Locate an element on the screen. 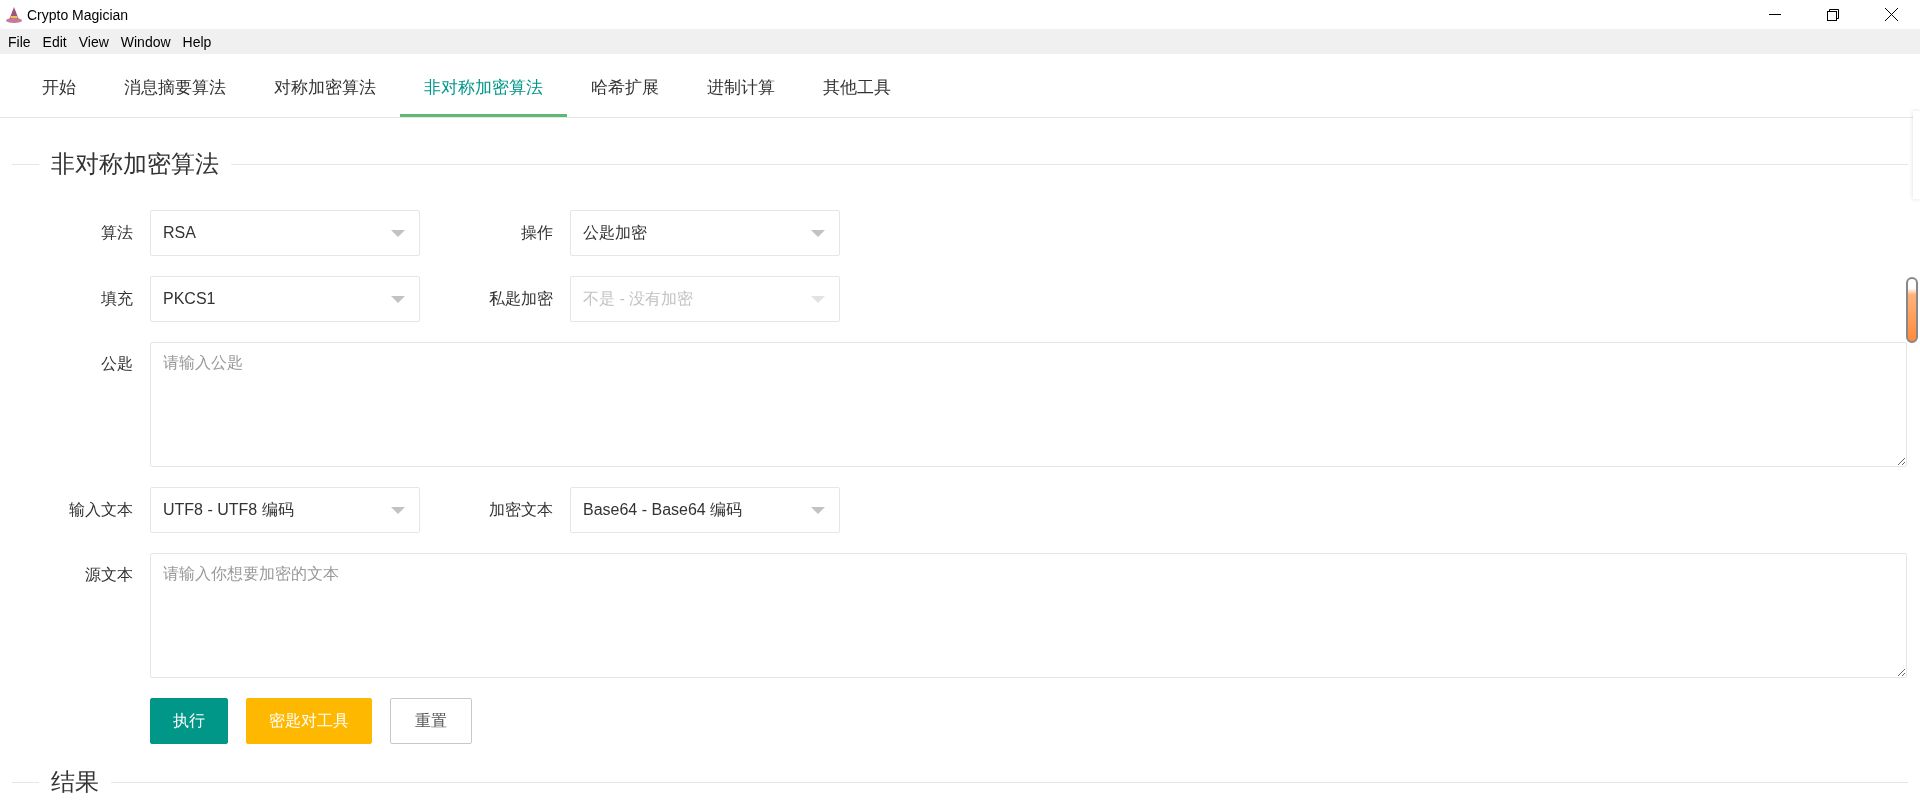 The width and height of the screenshot is (1920, 810). menu-item: View is located at coordinates (93, 41).